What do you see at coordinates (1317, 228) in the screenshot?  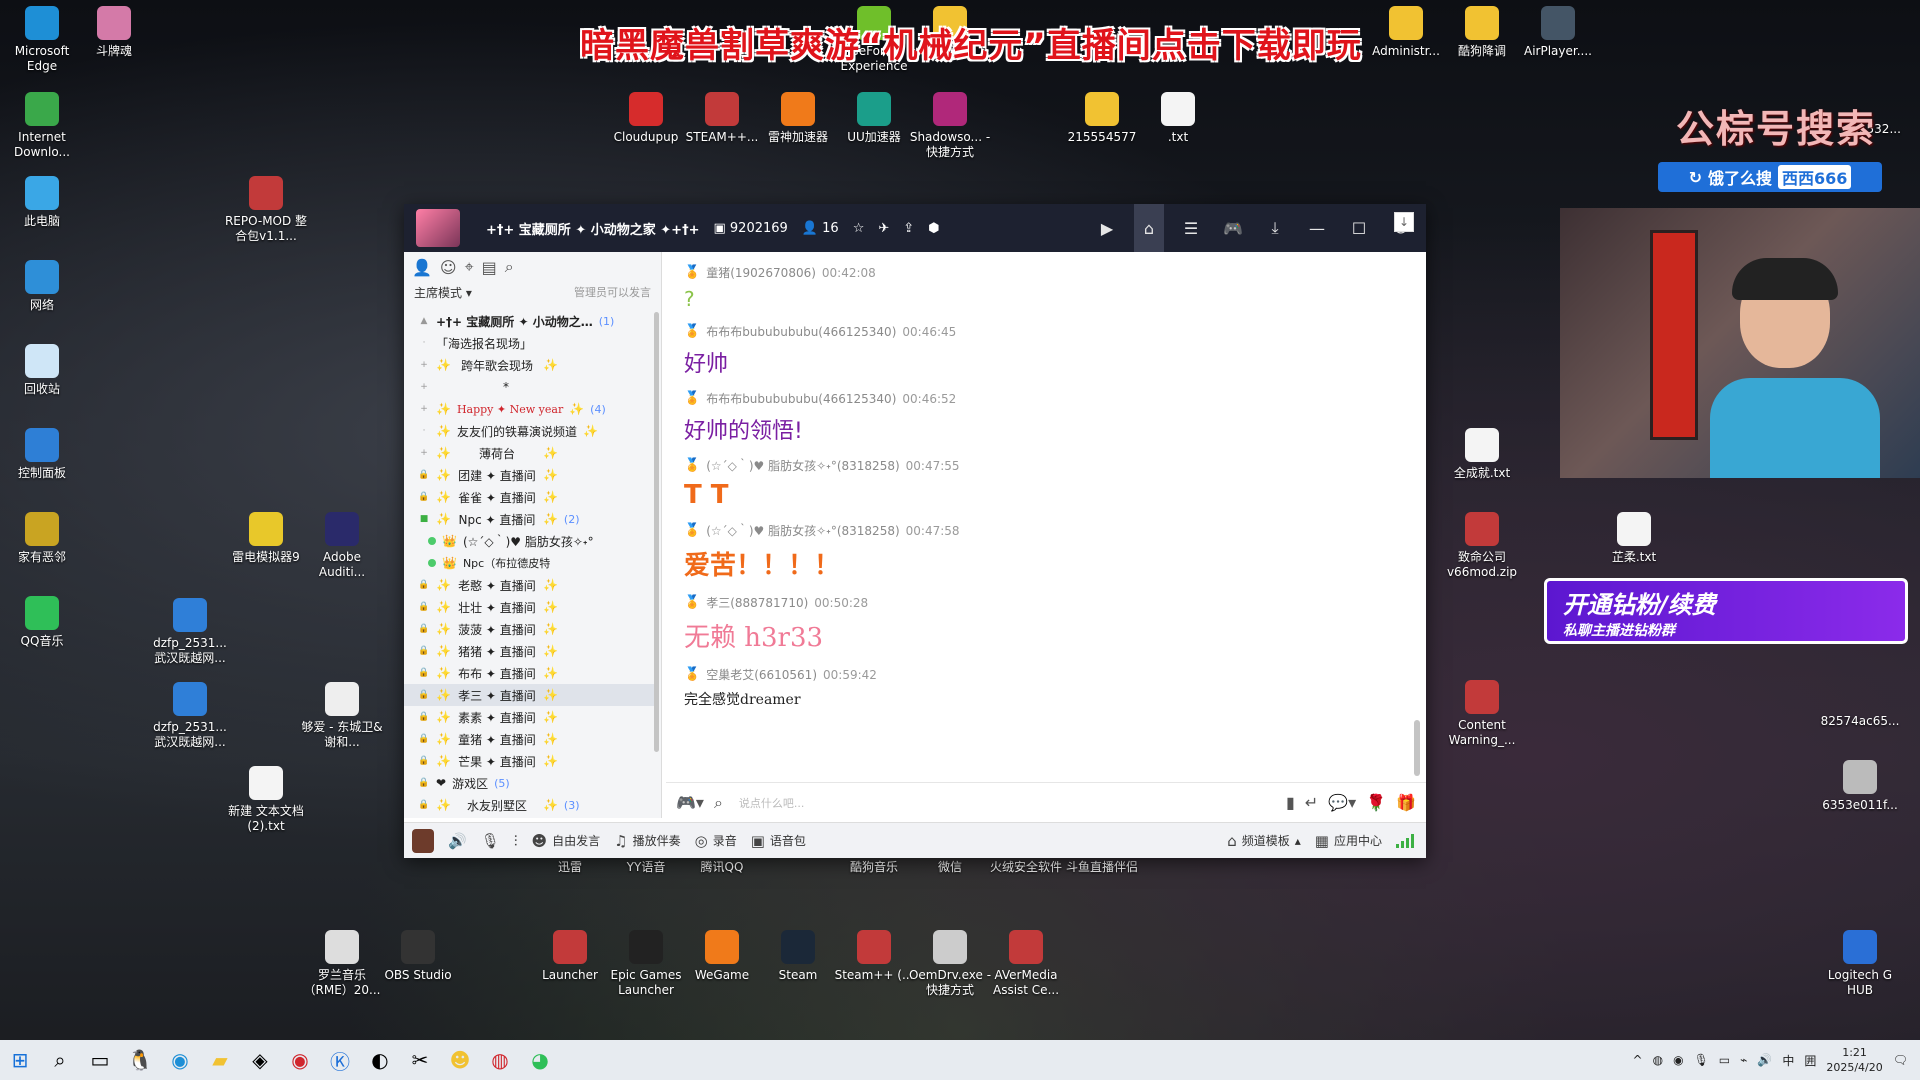 I see `minimize-icon: —` at bounding box center [1317, 228].